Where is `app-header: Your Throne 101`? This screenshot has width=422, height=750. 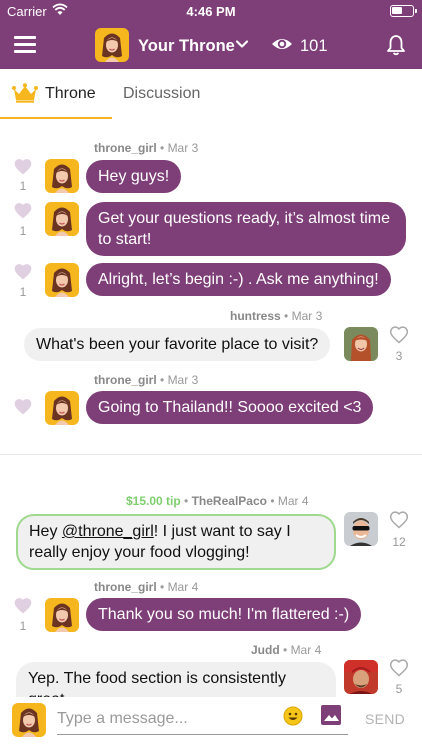
app-header: Your Throne 101 is located at coordinates (211, 45).